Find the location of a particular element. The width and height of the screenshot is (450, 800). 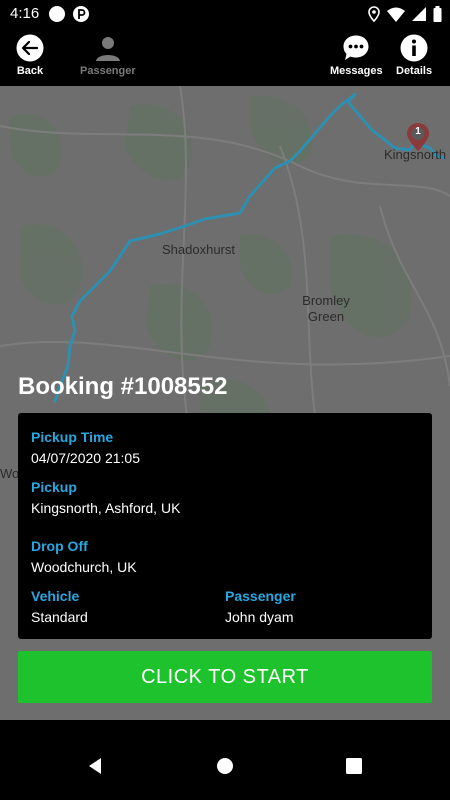

nav-recents-icon is located at coordinates (354, 766).